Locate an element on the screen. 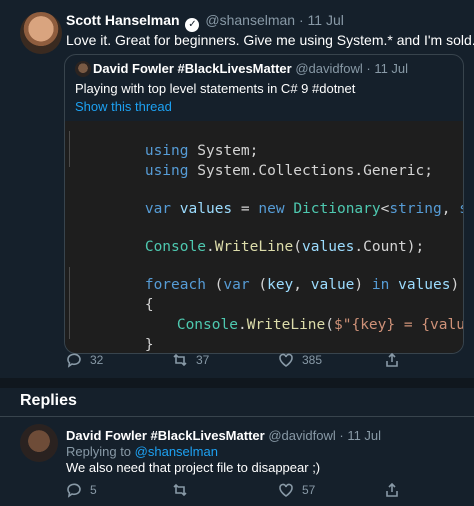 The height and width of the screenshot is (506, 474). author-avatar is located at coordinates (41, 33).